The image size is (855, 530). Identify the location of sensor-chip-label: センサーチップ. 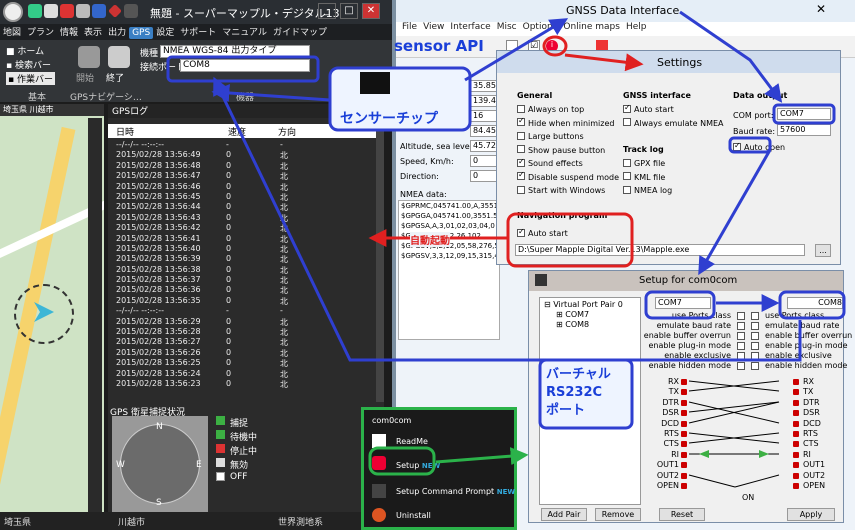
(389, 119).